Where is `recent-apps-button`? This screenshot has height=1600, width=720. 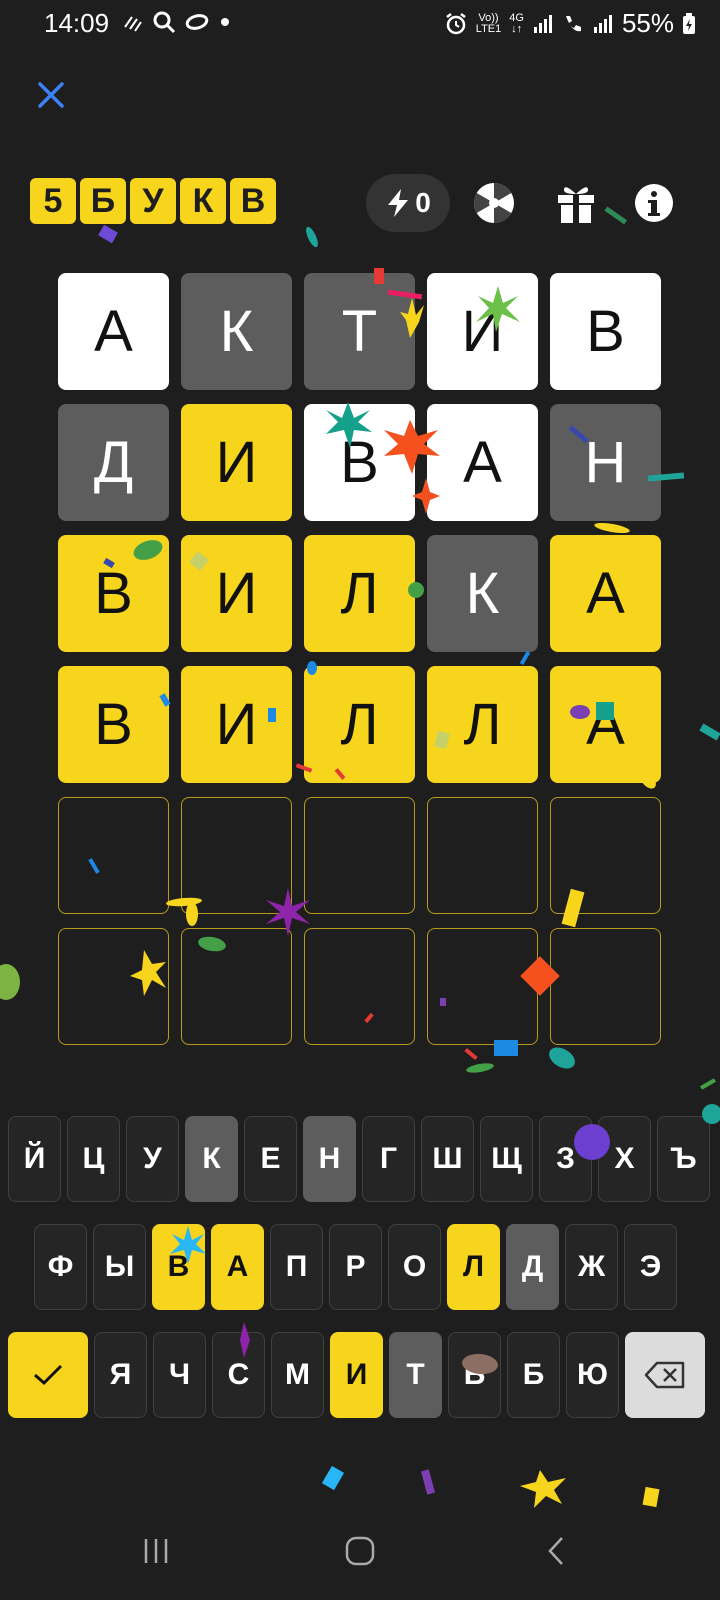
recent-apps-button is located at coordinates (156, 1551).